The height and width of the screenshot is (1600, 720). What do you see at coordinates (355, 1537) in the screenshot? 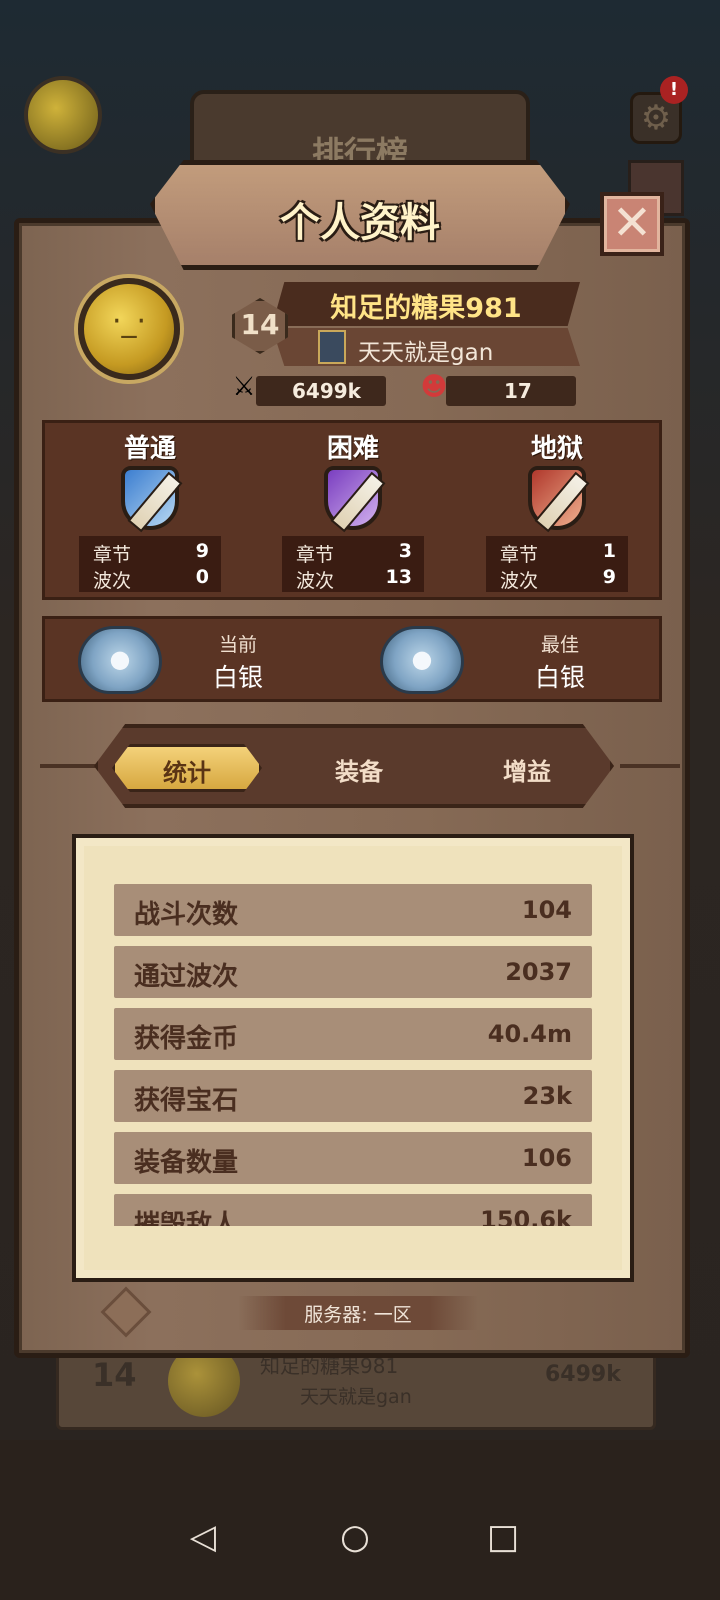
I see `home-icon: ○` at bounding box center [355, 1537].